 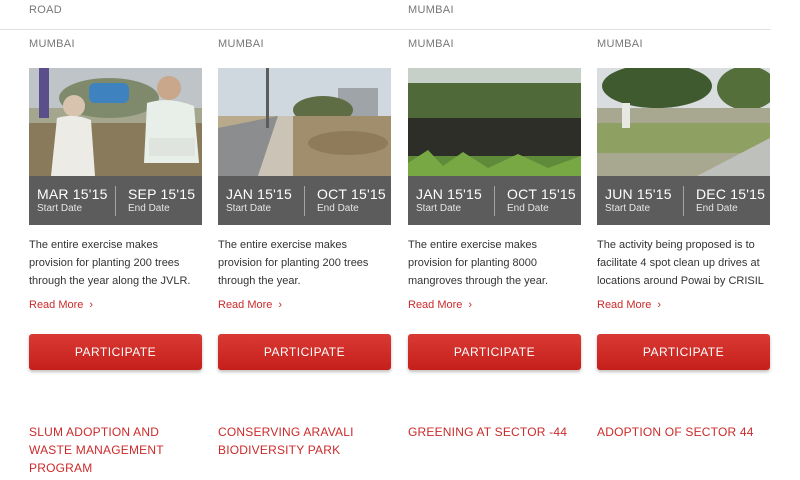 I want to click on next-card-title: GREENING AT SECTOR -44, so click(x=495, y=432).